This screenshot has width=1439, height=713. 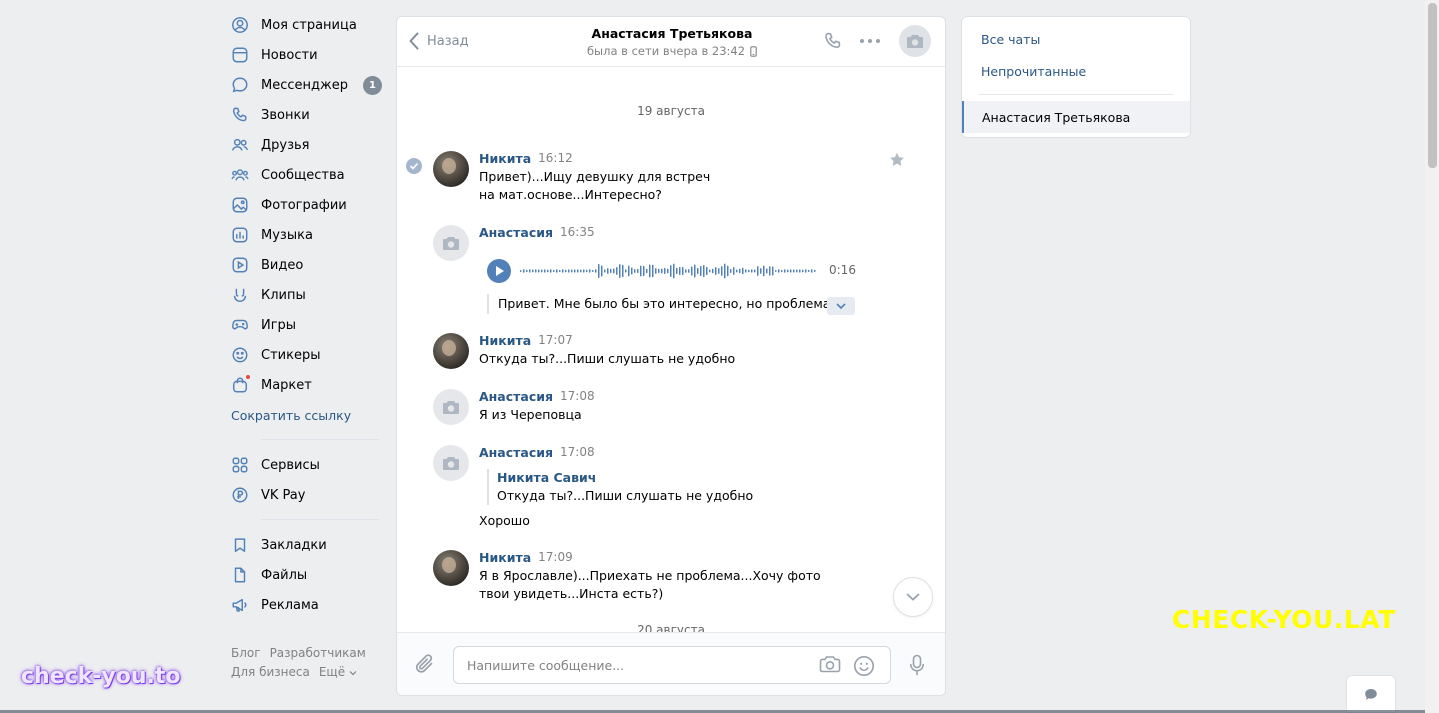 What do you see at coordinates (240, 205) in the screenshot?
I see `photos-icon` at bounding box center [240, 205].